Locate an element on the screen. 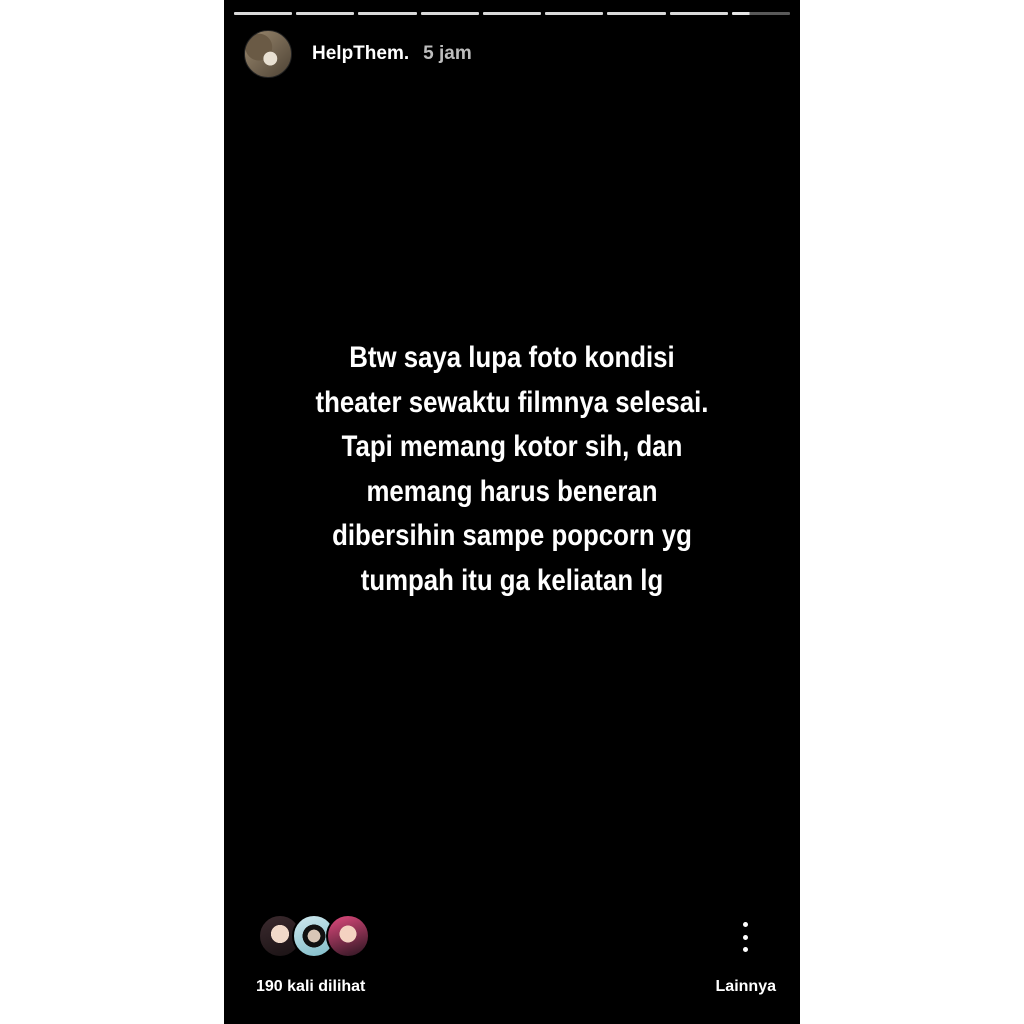  story-text-line: Btw saya lupa foto kondisi is located at coordinates (512, 357).